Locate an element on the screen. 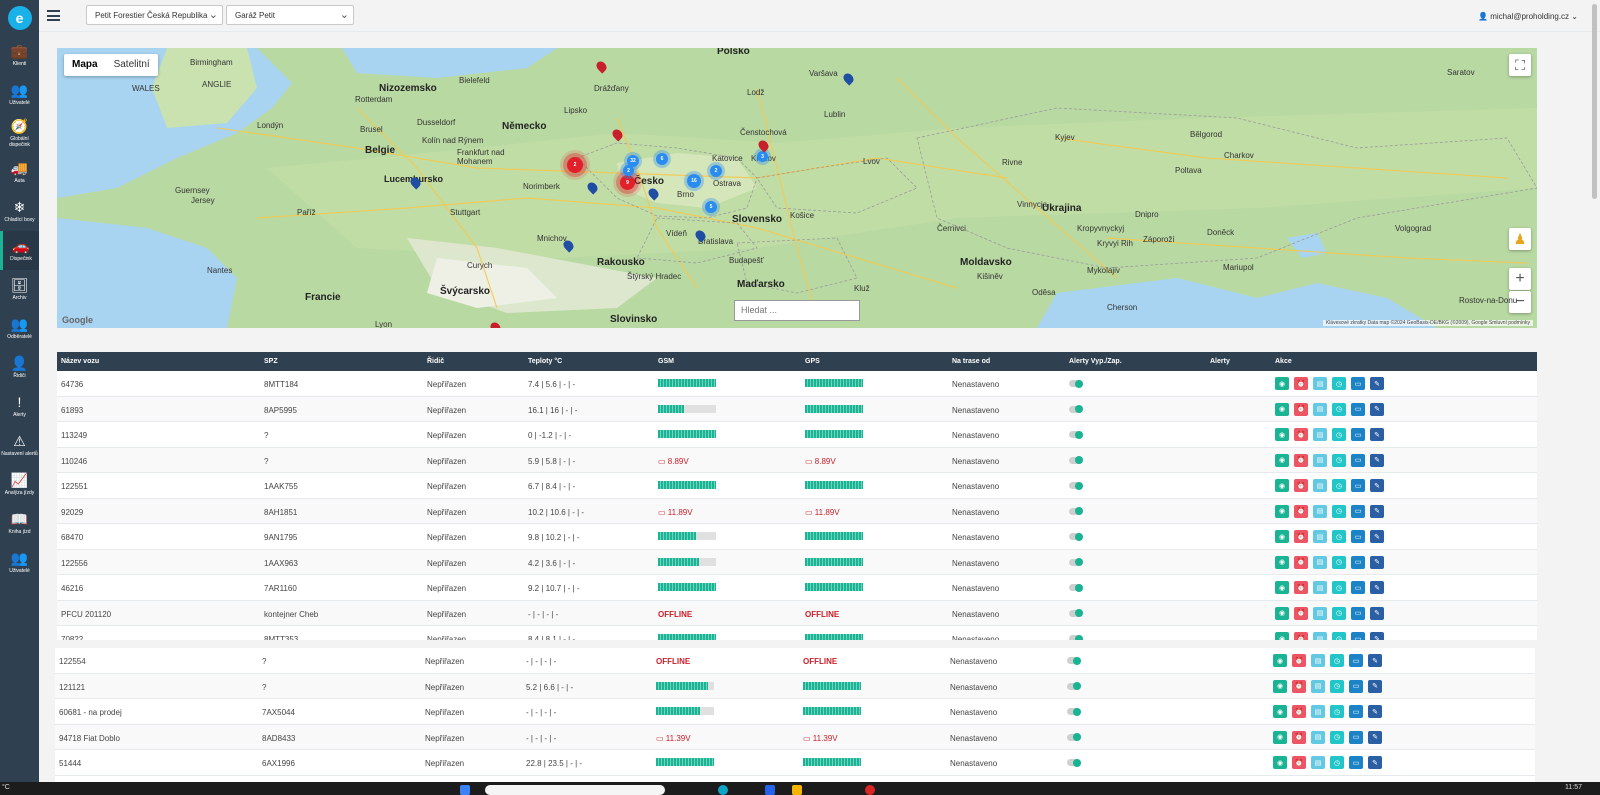 The height and width of the screenshot is (795, 1600). sidebar-item: 👥 Uživatelé is located at coordinates (19, 94).